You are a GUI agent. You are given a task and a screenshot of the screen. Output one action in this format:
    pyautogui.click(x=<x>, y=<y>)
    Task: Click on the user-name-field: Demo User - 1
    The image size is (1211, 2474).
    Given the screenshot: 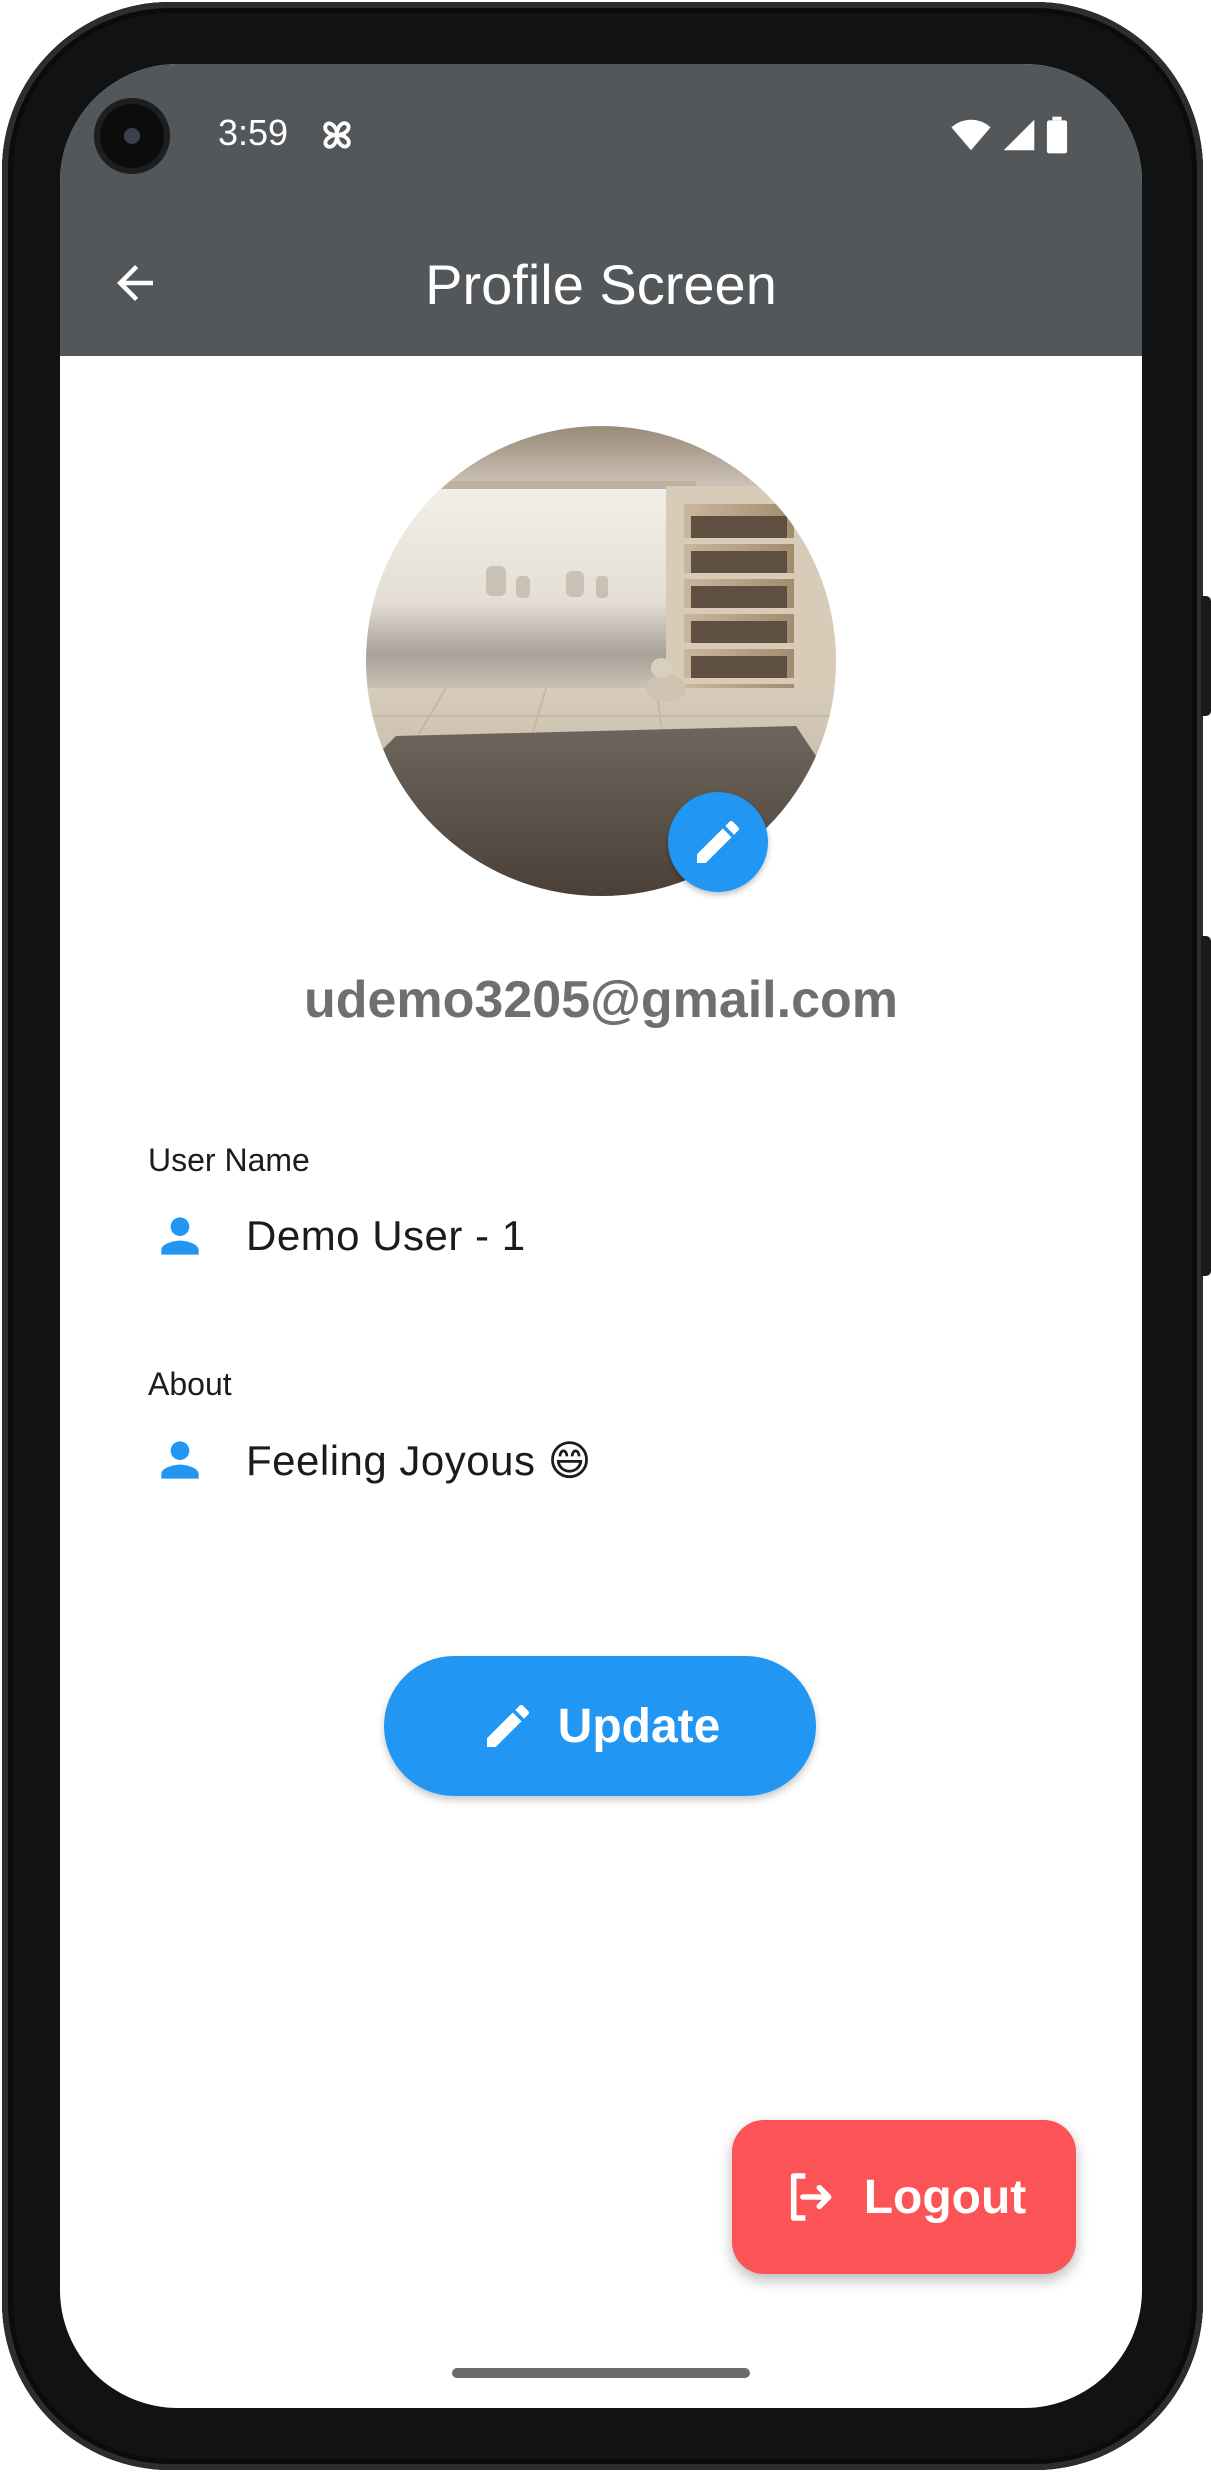 What is the action you would take?
    pyautogui.click(x=601, y=1236)
    